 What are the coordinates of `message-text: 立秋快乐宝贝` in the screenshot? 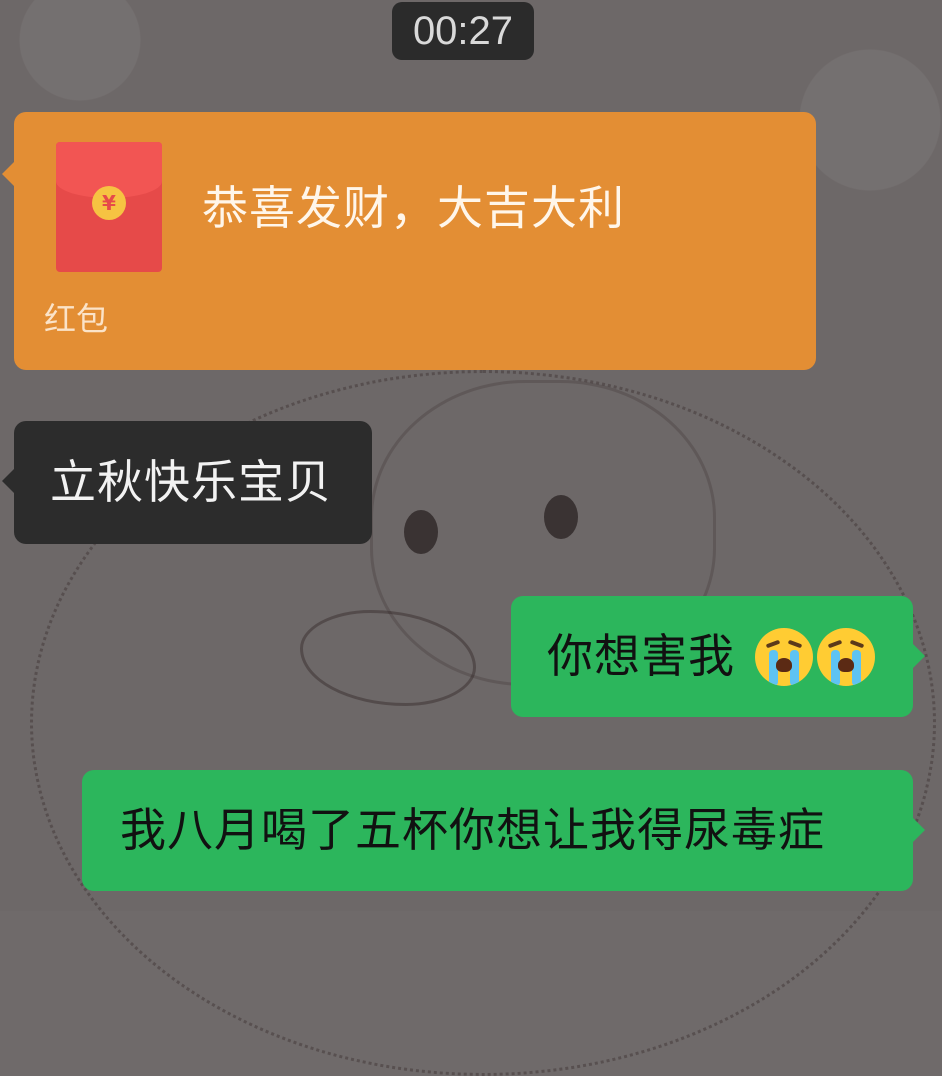 It's located at (191, 482).